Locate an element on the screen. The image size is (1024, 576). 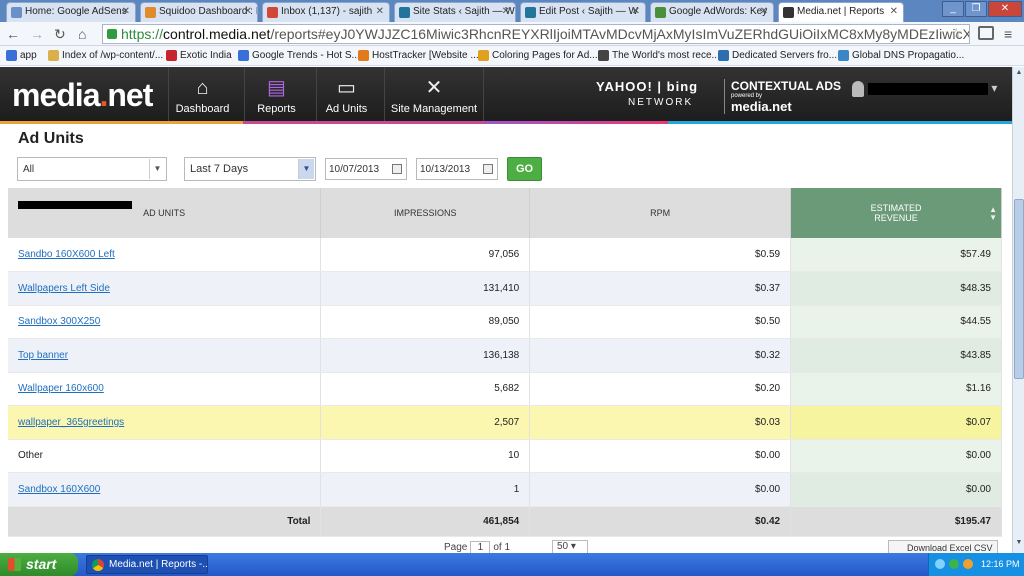
impressions-cell: 89,050 is located at coordinates (425, 322).